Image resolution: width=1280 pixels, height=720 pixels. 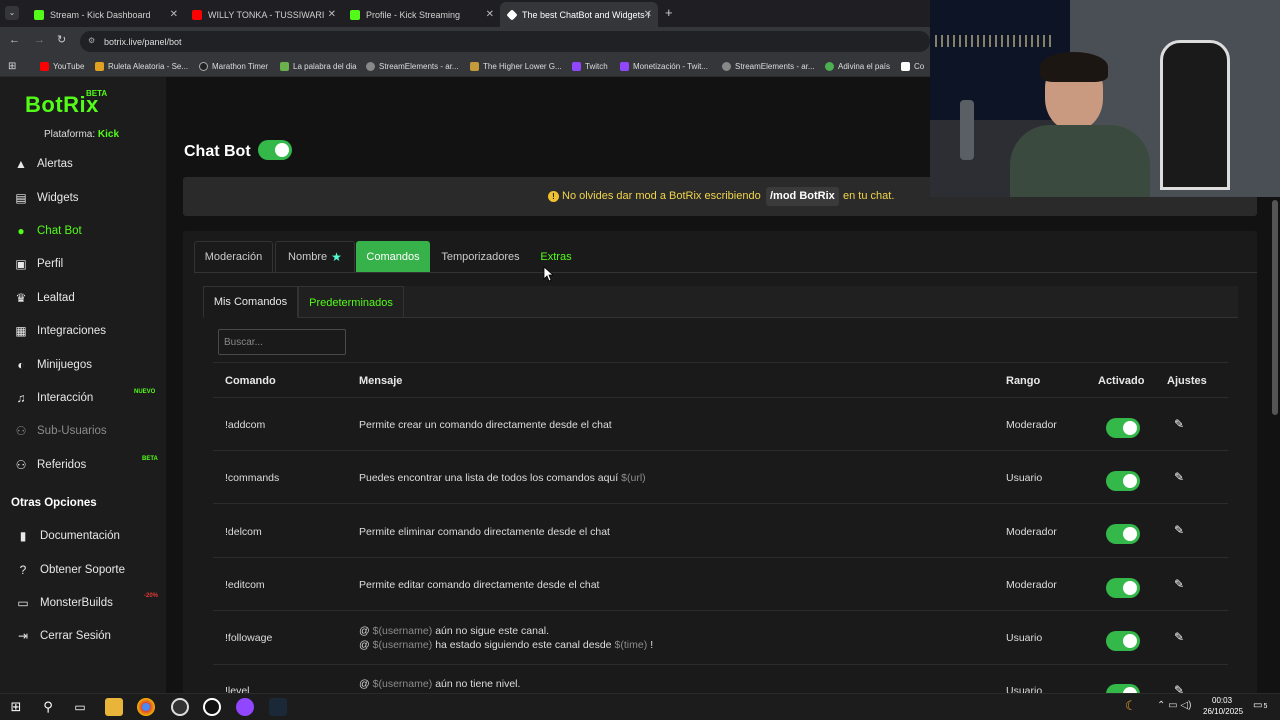 What do you see at coordinates (355, 14) in the screenshot?
I see `kick-icon` at bounding box center [355, 14].